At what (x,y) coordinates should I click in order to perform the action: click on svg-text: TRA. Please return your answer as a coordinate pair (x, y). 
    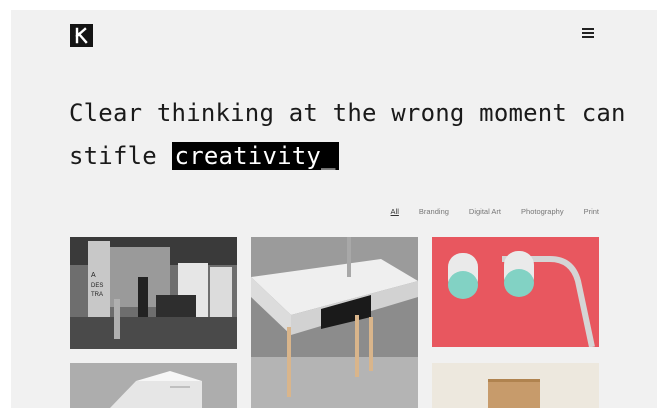
    Looking at the image, I should click on (97, 295).